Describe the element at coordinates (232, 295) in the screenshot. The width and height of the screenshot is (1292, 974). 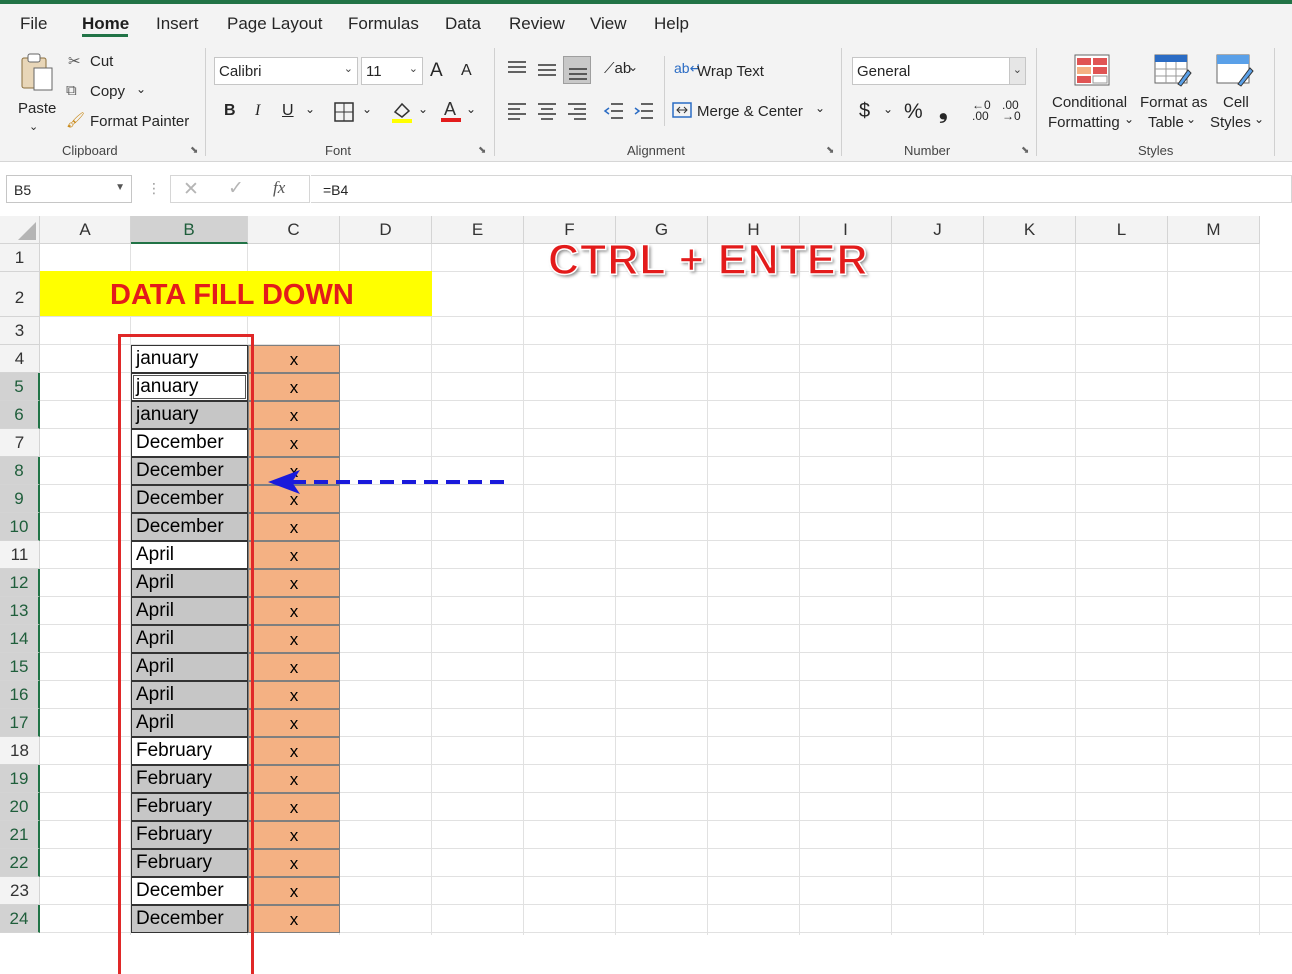
I see `sheet-title: DATA FILL DOWN` at that location.